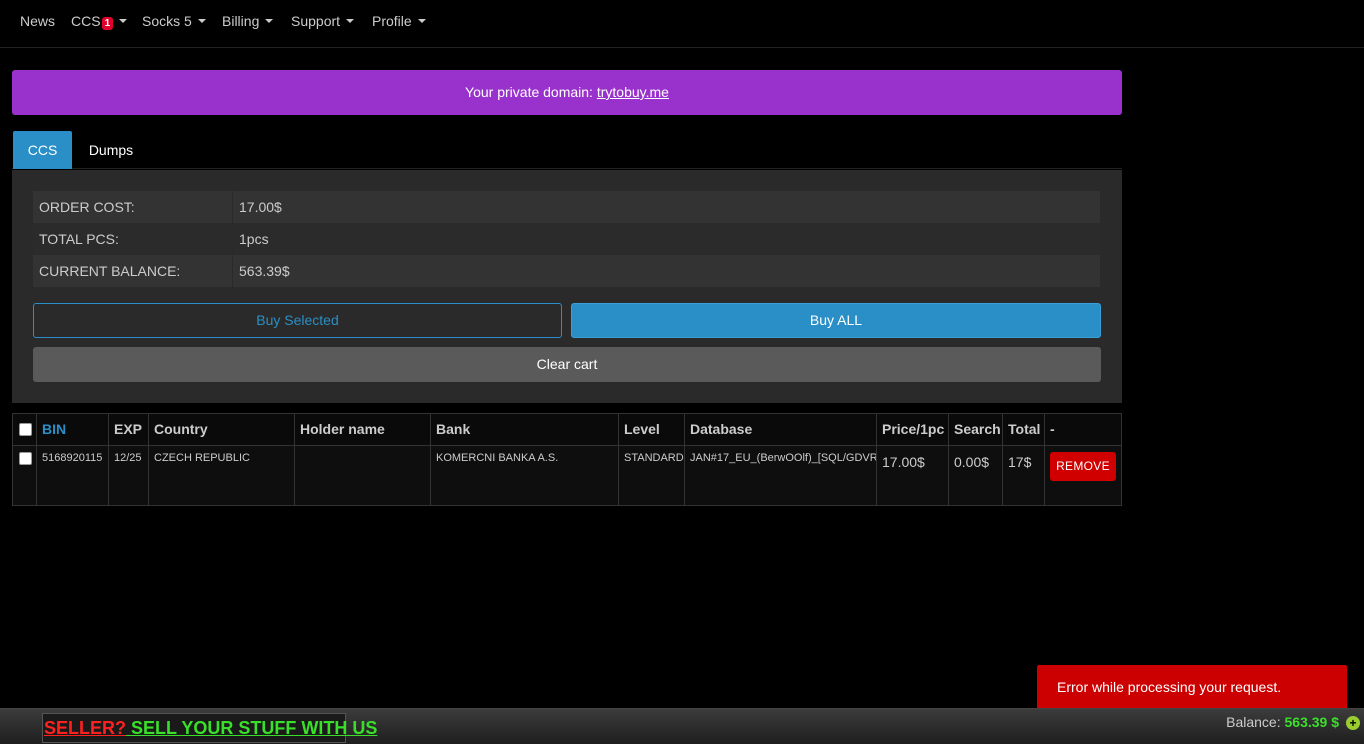  I want to click on error-toast: Error while processing your request., so click(1192, 687).